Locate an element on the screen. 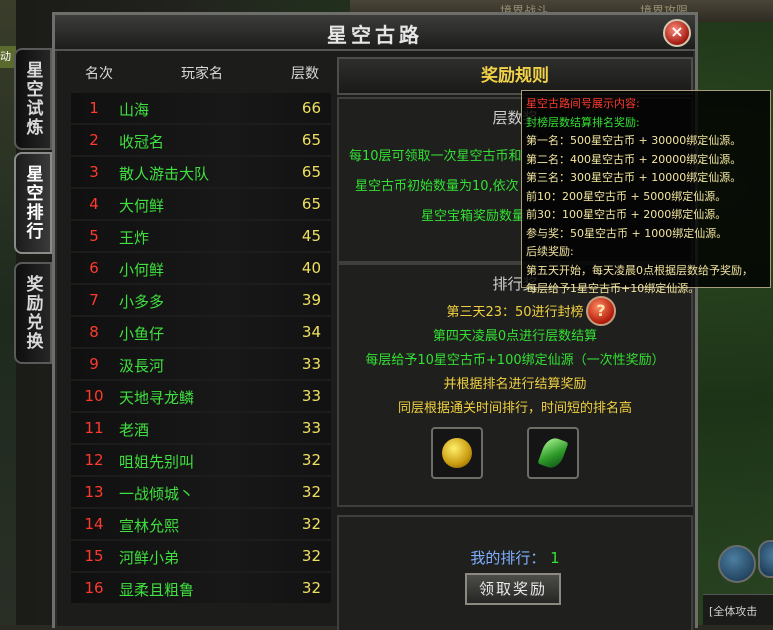 The image size is (773, 630). help-icon: ? is located at coordinates (601, 311).